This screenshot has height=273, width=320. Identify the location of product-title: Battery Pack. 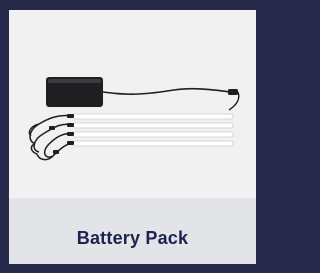
(132, 238).